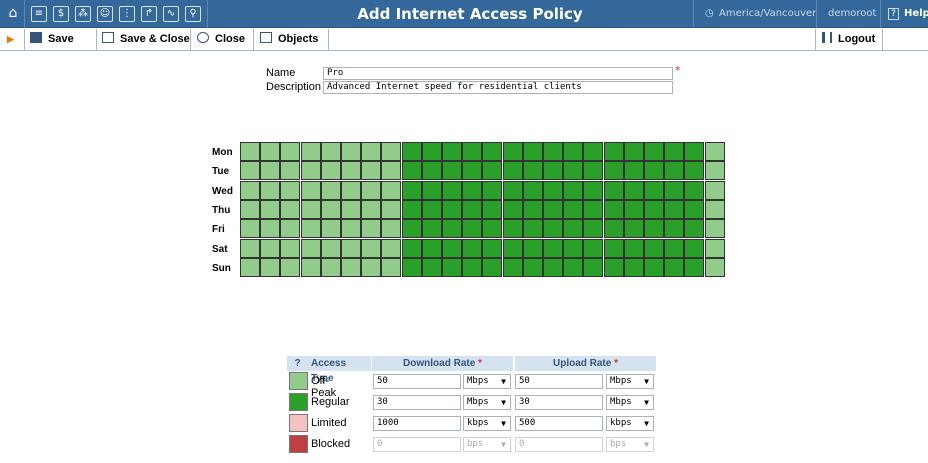  Describe the element at coordinates (559, 423) in the screenshot. I see `upload-rate-input: 500` at that location.